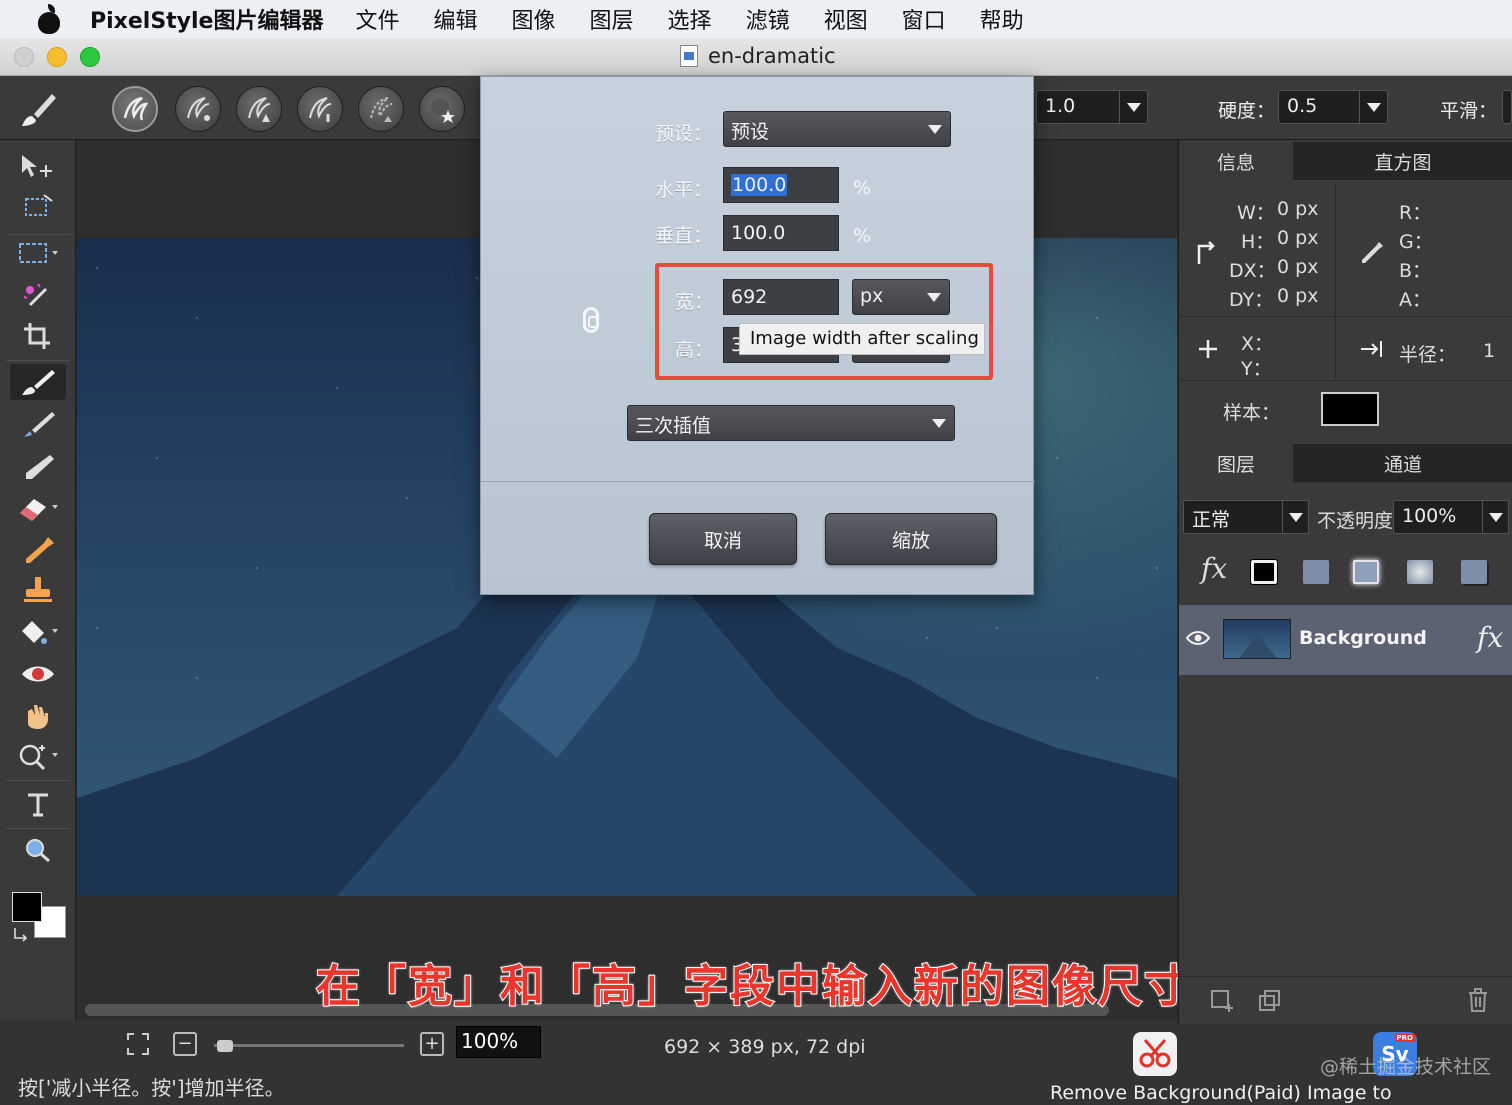  Describe the element at coordinates (612, 19) in the screenshot. I see `menu-layer: 图层` at that location.